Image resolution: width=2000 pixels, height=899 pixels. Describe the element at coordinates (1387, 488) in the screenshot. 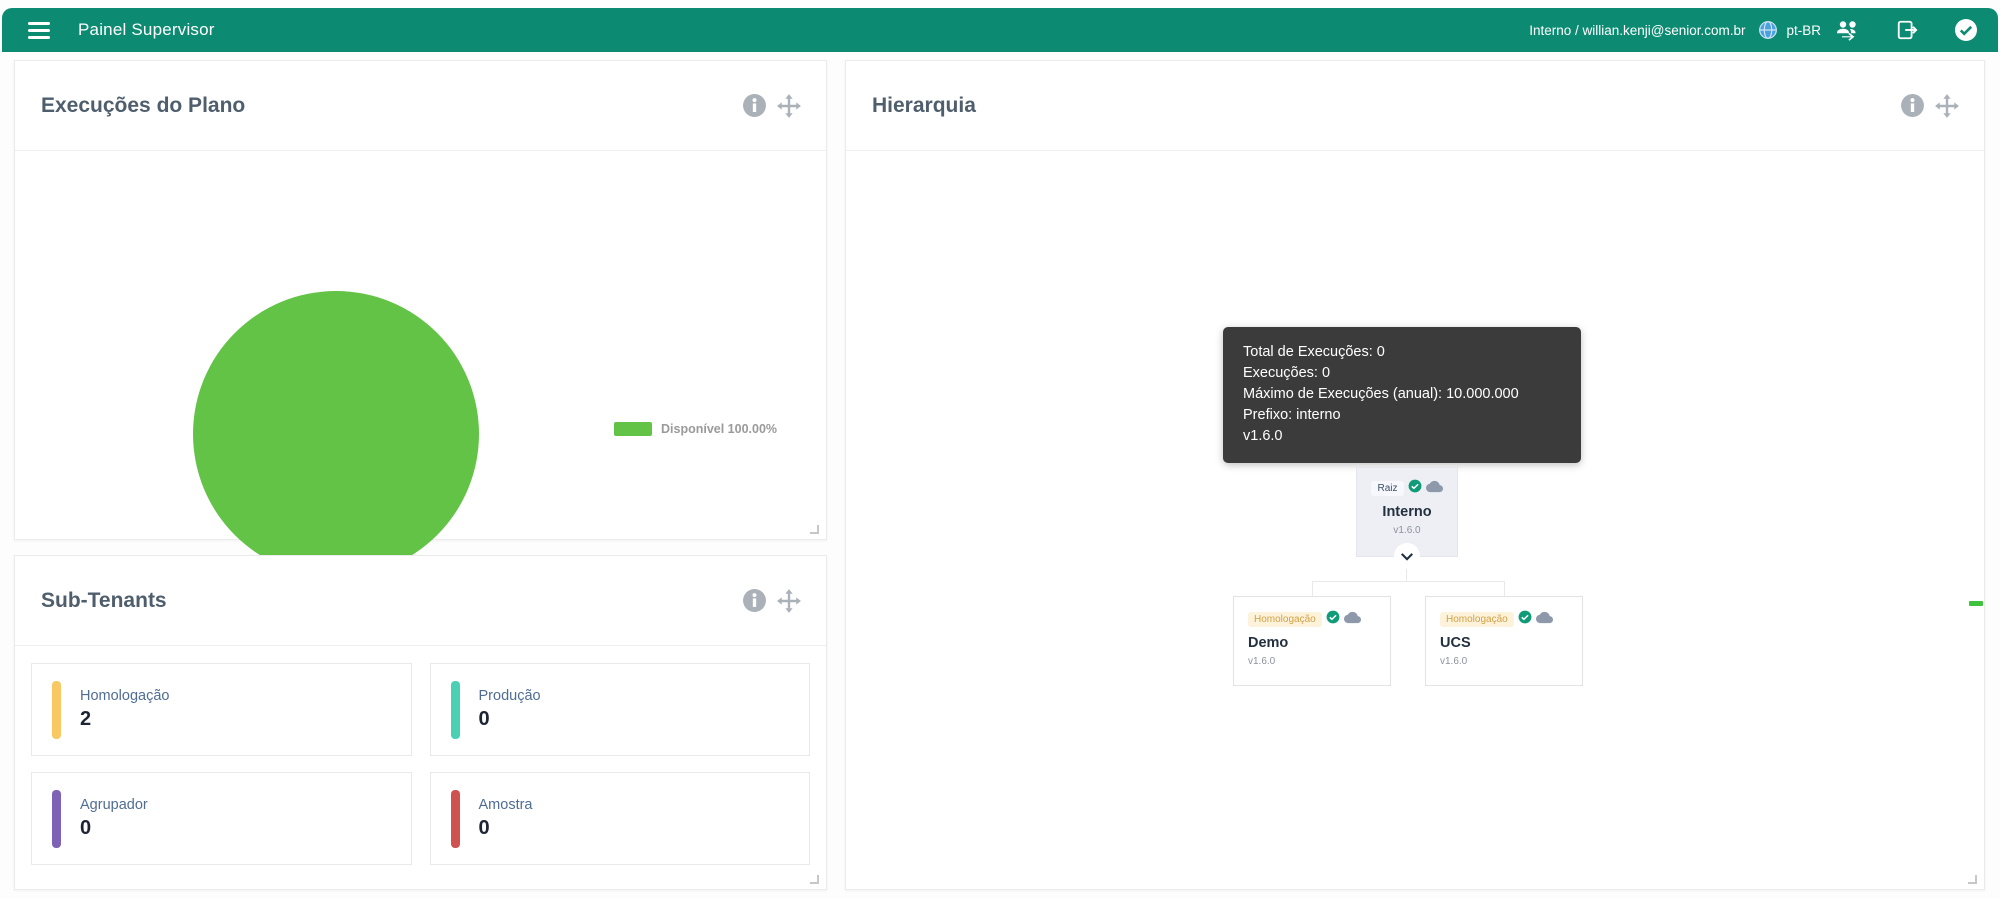

I see `node-badge: Raiz` at that location.